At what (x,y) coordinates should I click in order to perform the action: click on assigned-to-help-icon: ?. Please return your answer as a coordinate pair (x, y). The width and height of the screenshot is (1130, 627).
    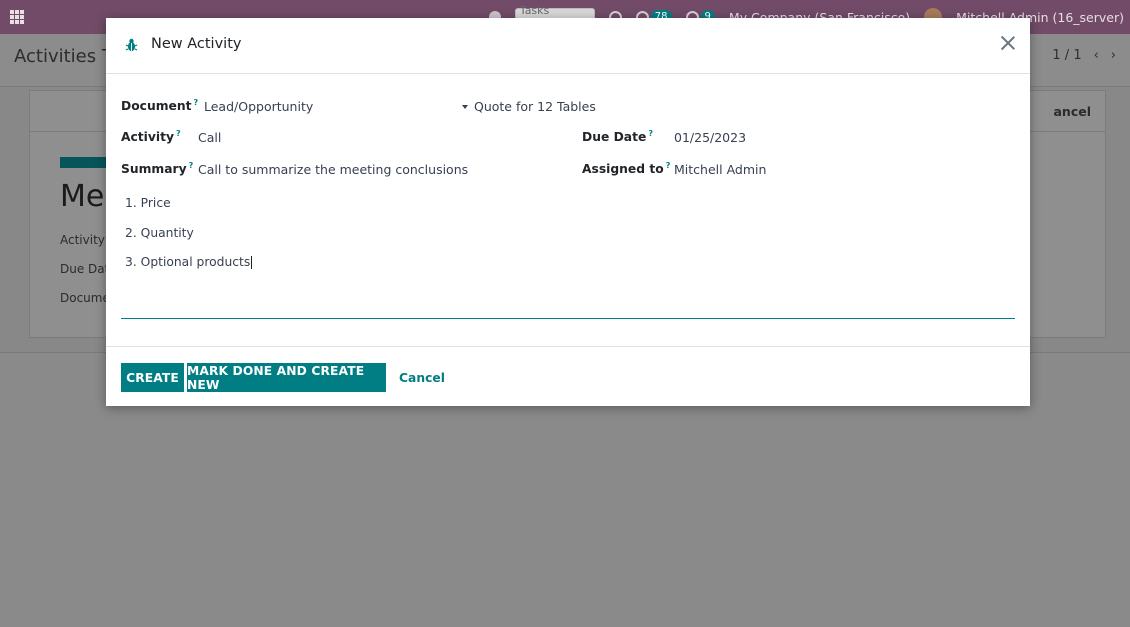
    Looking at the image, I should click on (668, 165).